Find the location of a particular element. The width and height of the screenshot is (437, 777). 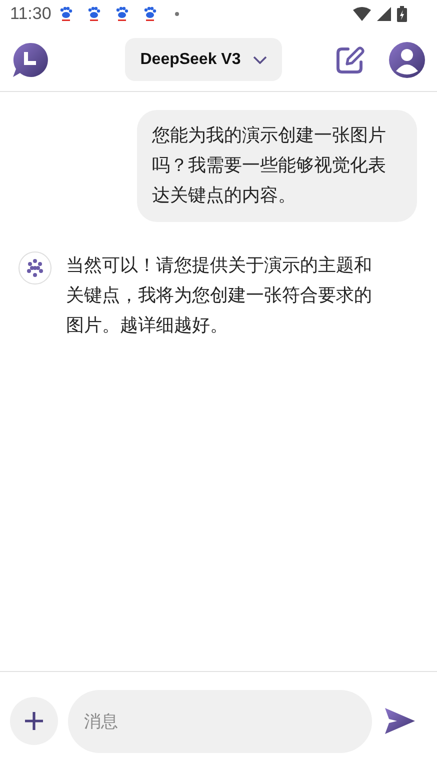

user-message: 您能为我的演示创建一张图片吗？我需要一些能够视觉化表达关键点的内容。 is located at coordinates (277, 166).